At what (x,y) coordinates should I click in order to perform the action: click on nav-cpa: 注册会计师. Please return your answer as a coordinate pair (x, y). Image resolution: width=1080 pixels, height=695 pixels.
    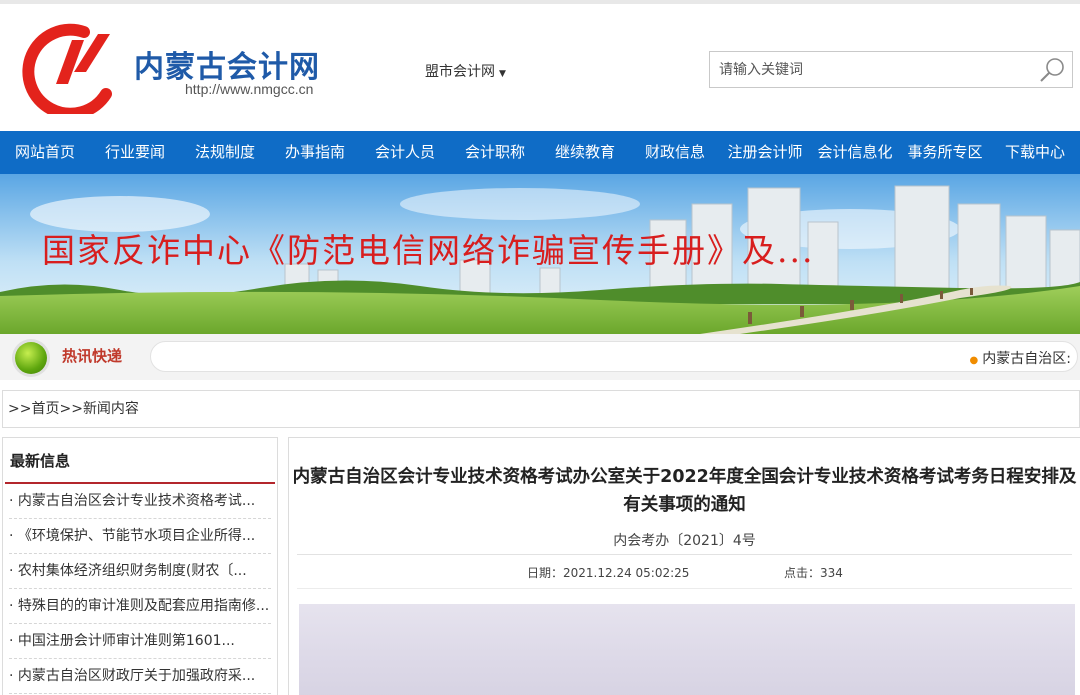
    Looking at the image, I should click on (765, 152).